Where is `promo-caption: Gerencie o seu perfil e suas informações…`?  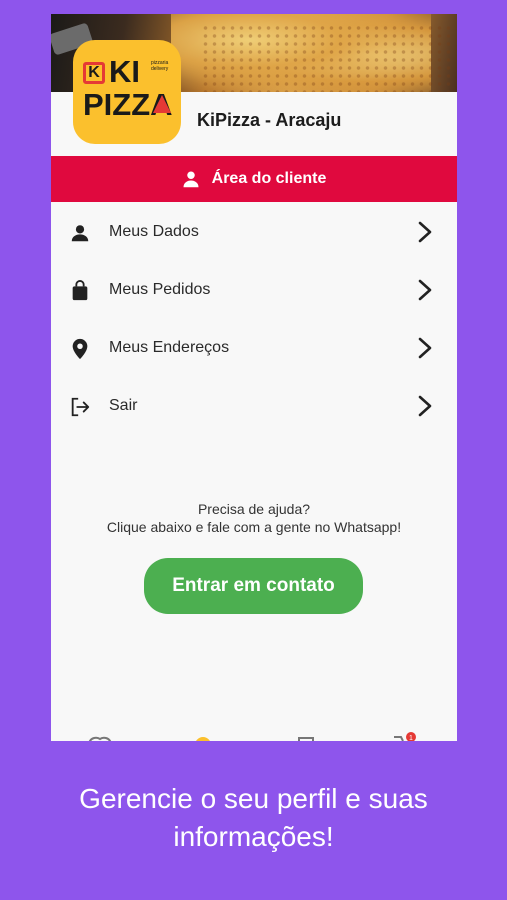 promo-caption: Gerencie o seu perfil e suas informações… is located at coordinates (253, 818).